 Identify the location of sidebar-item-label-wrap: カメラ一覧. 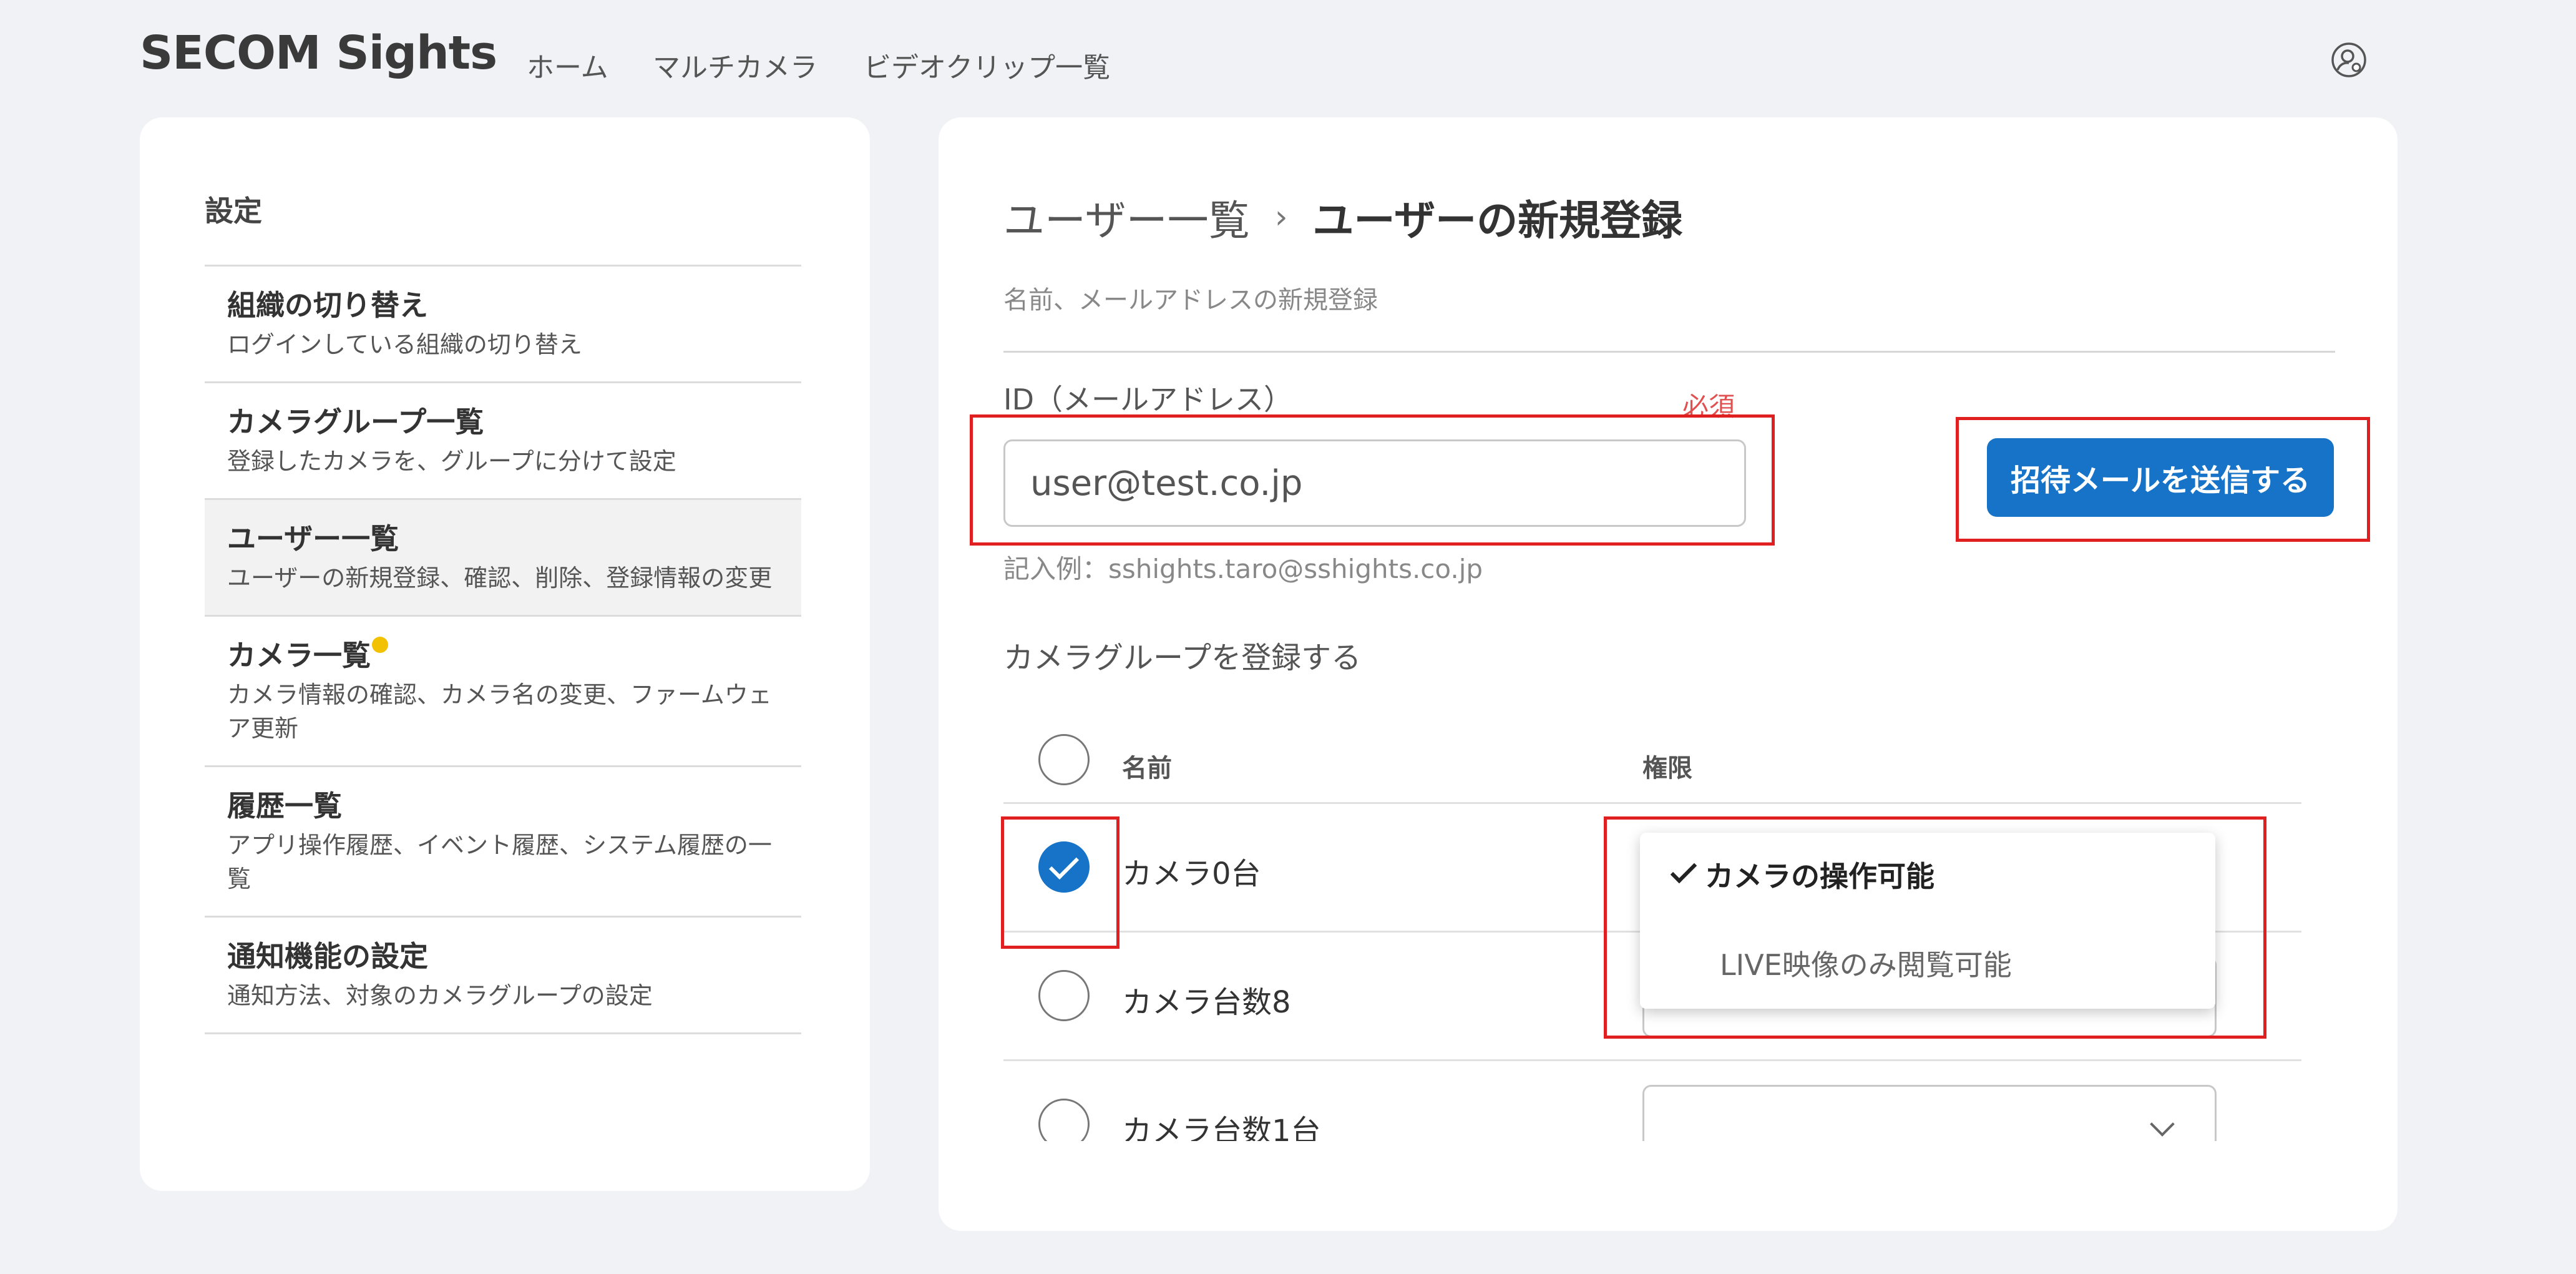
(307, 655).